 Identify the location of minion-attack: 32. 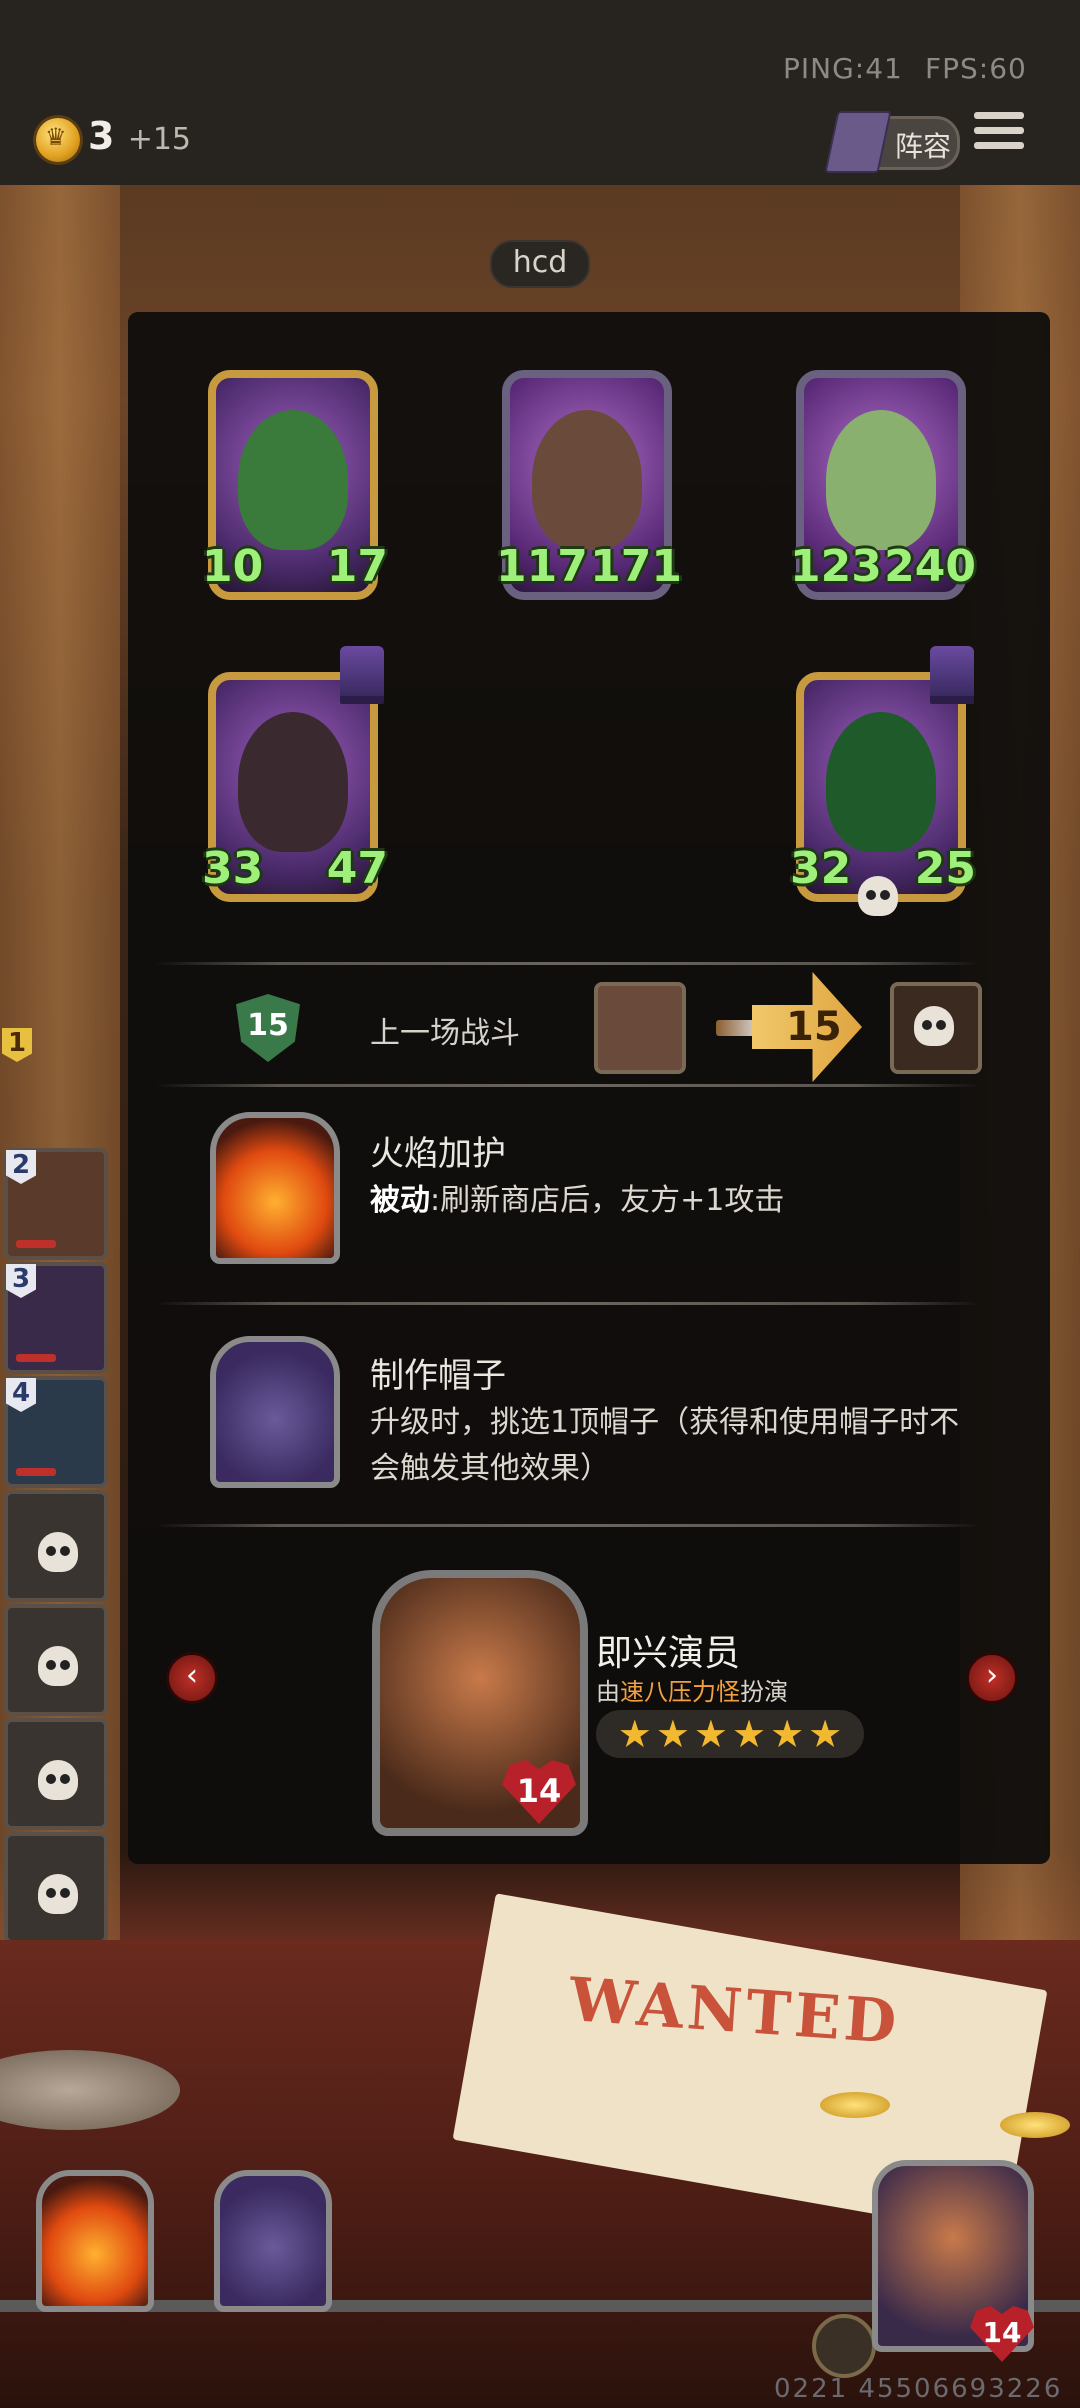
(821, 868).